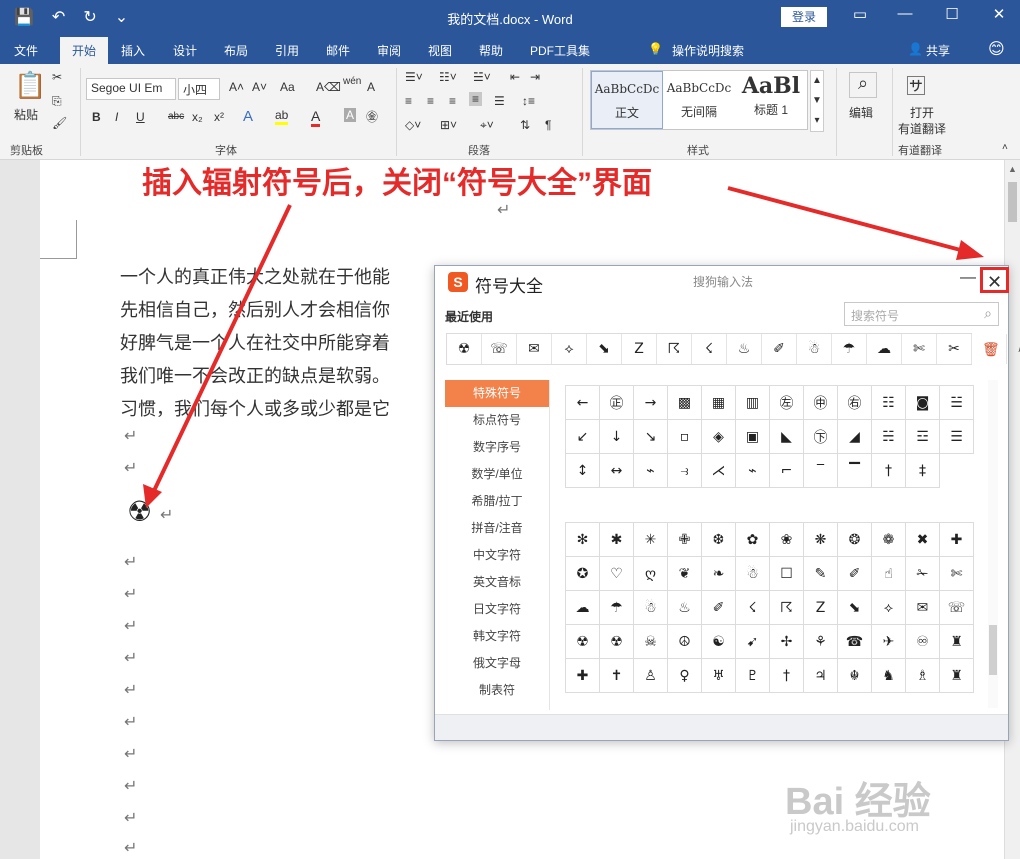  Describe the element at coordinates (753, 540) in the screenshot. I see `symbol-cell: ✿` at that location.